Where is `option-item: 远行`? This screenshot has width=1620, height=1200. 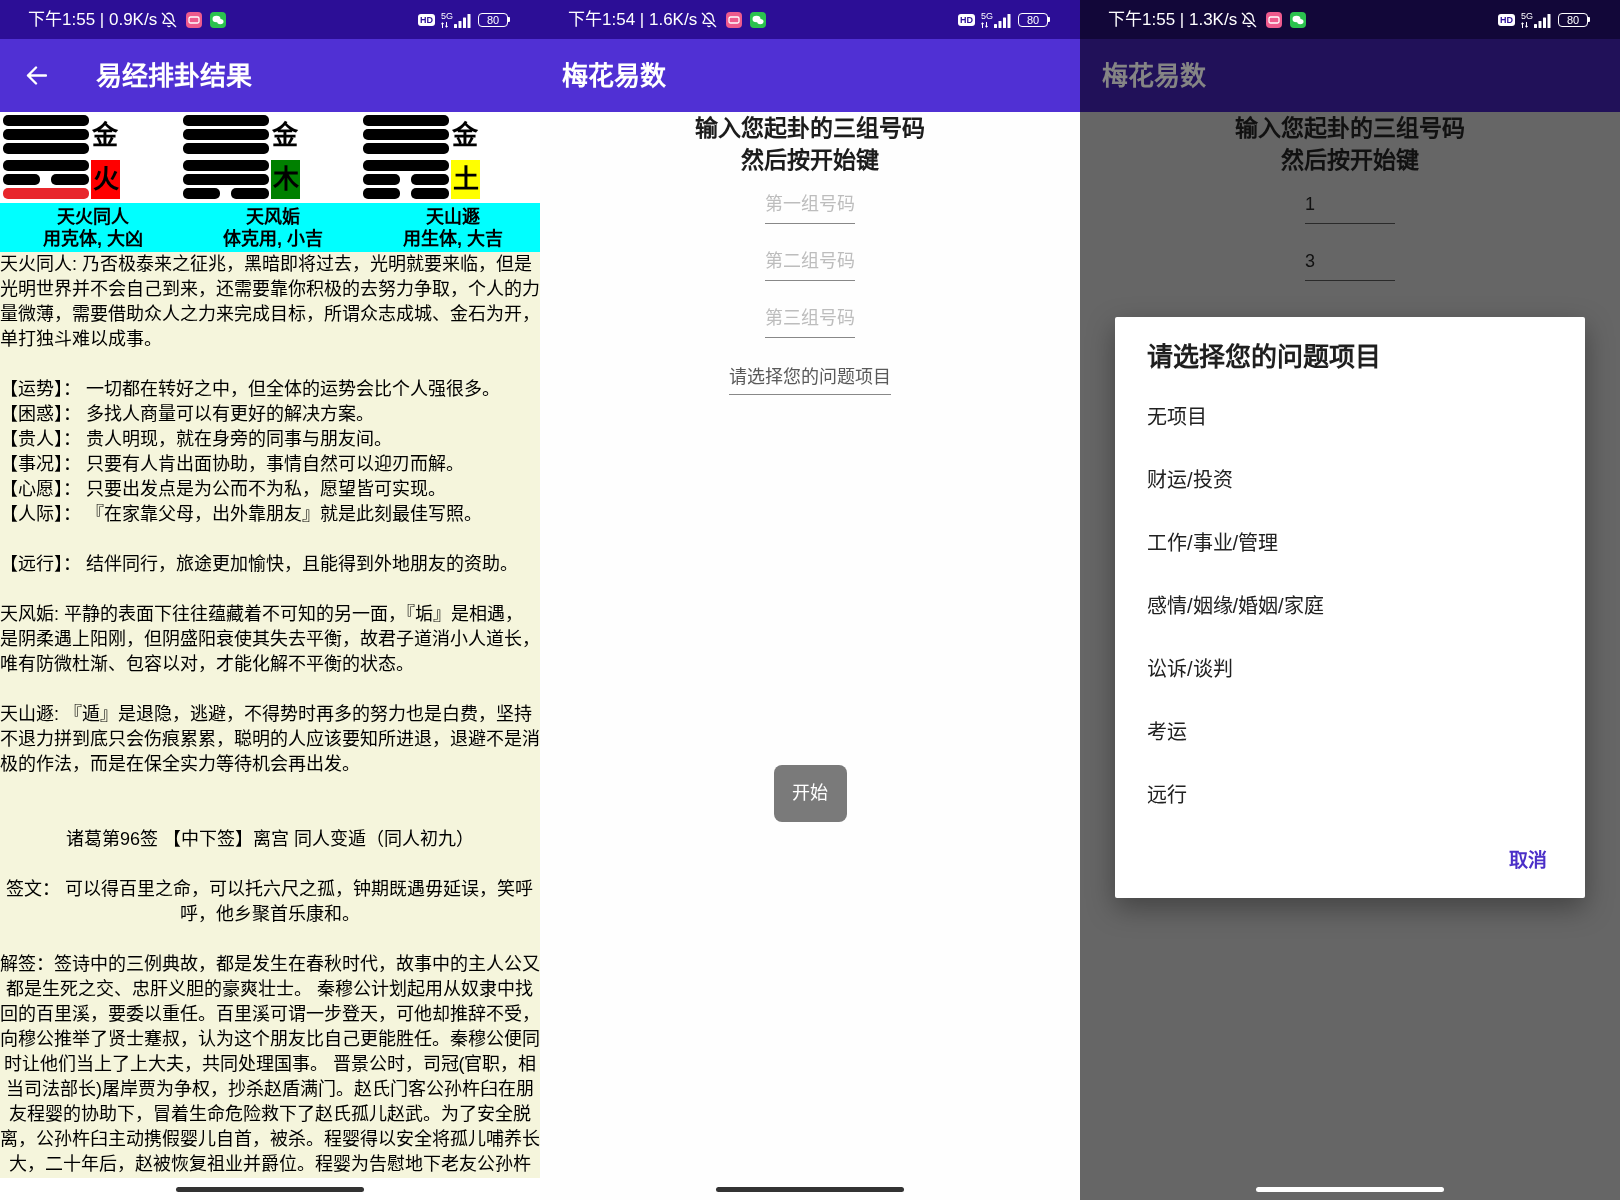 option-item: 远行 is located at coordinates (1350, 794).